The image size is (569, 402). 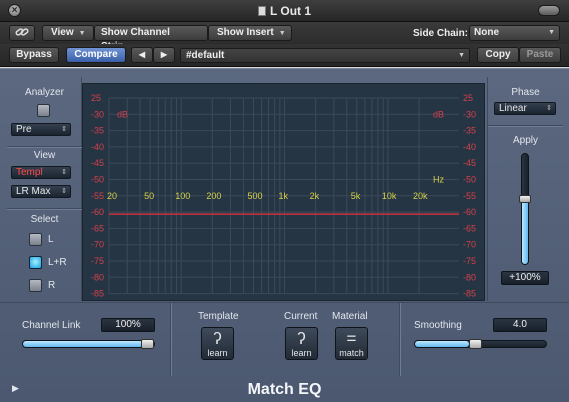 What do you see at coordinates (97, 180) in the screenshot?
I see `db-tick-label-left: -50` at bounding box center [97, 180].